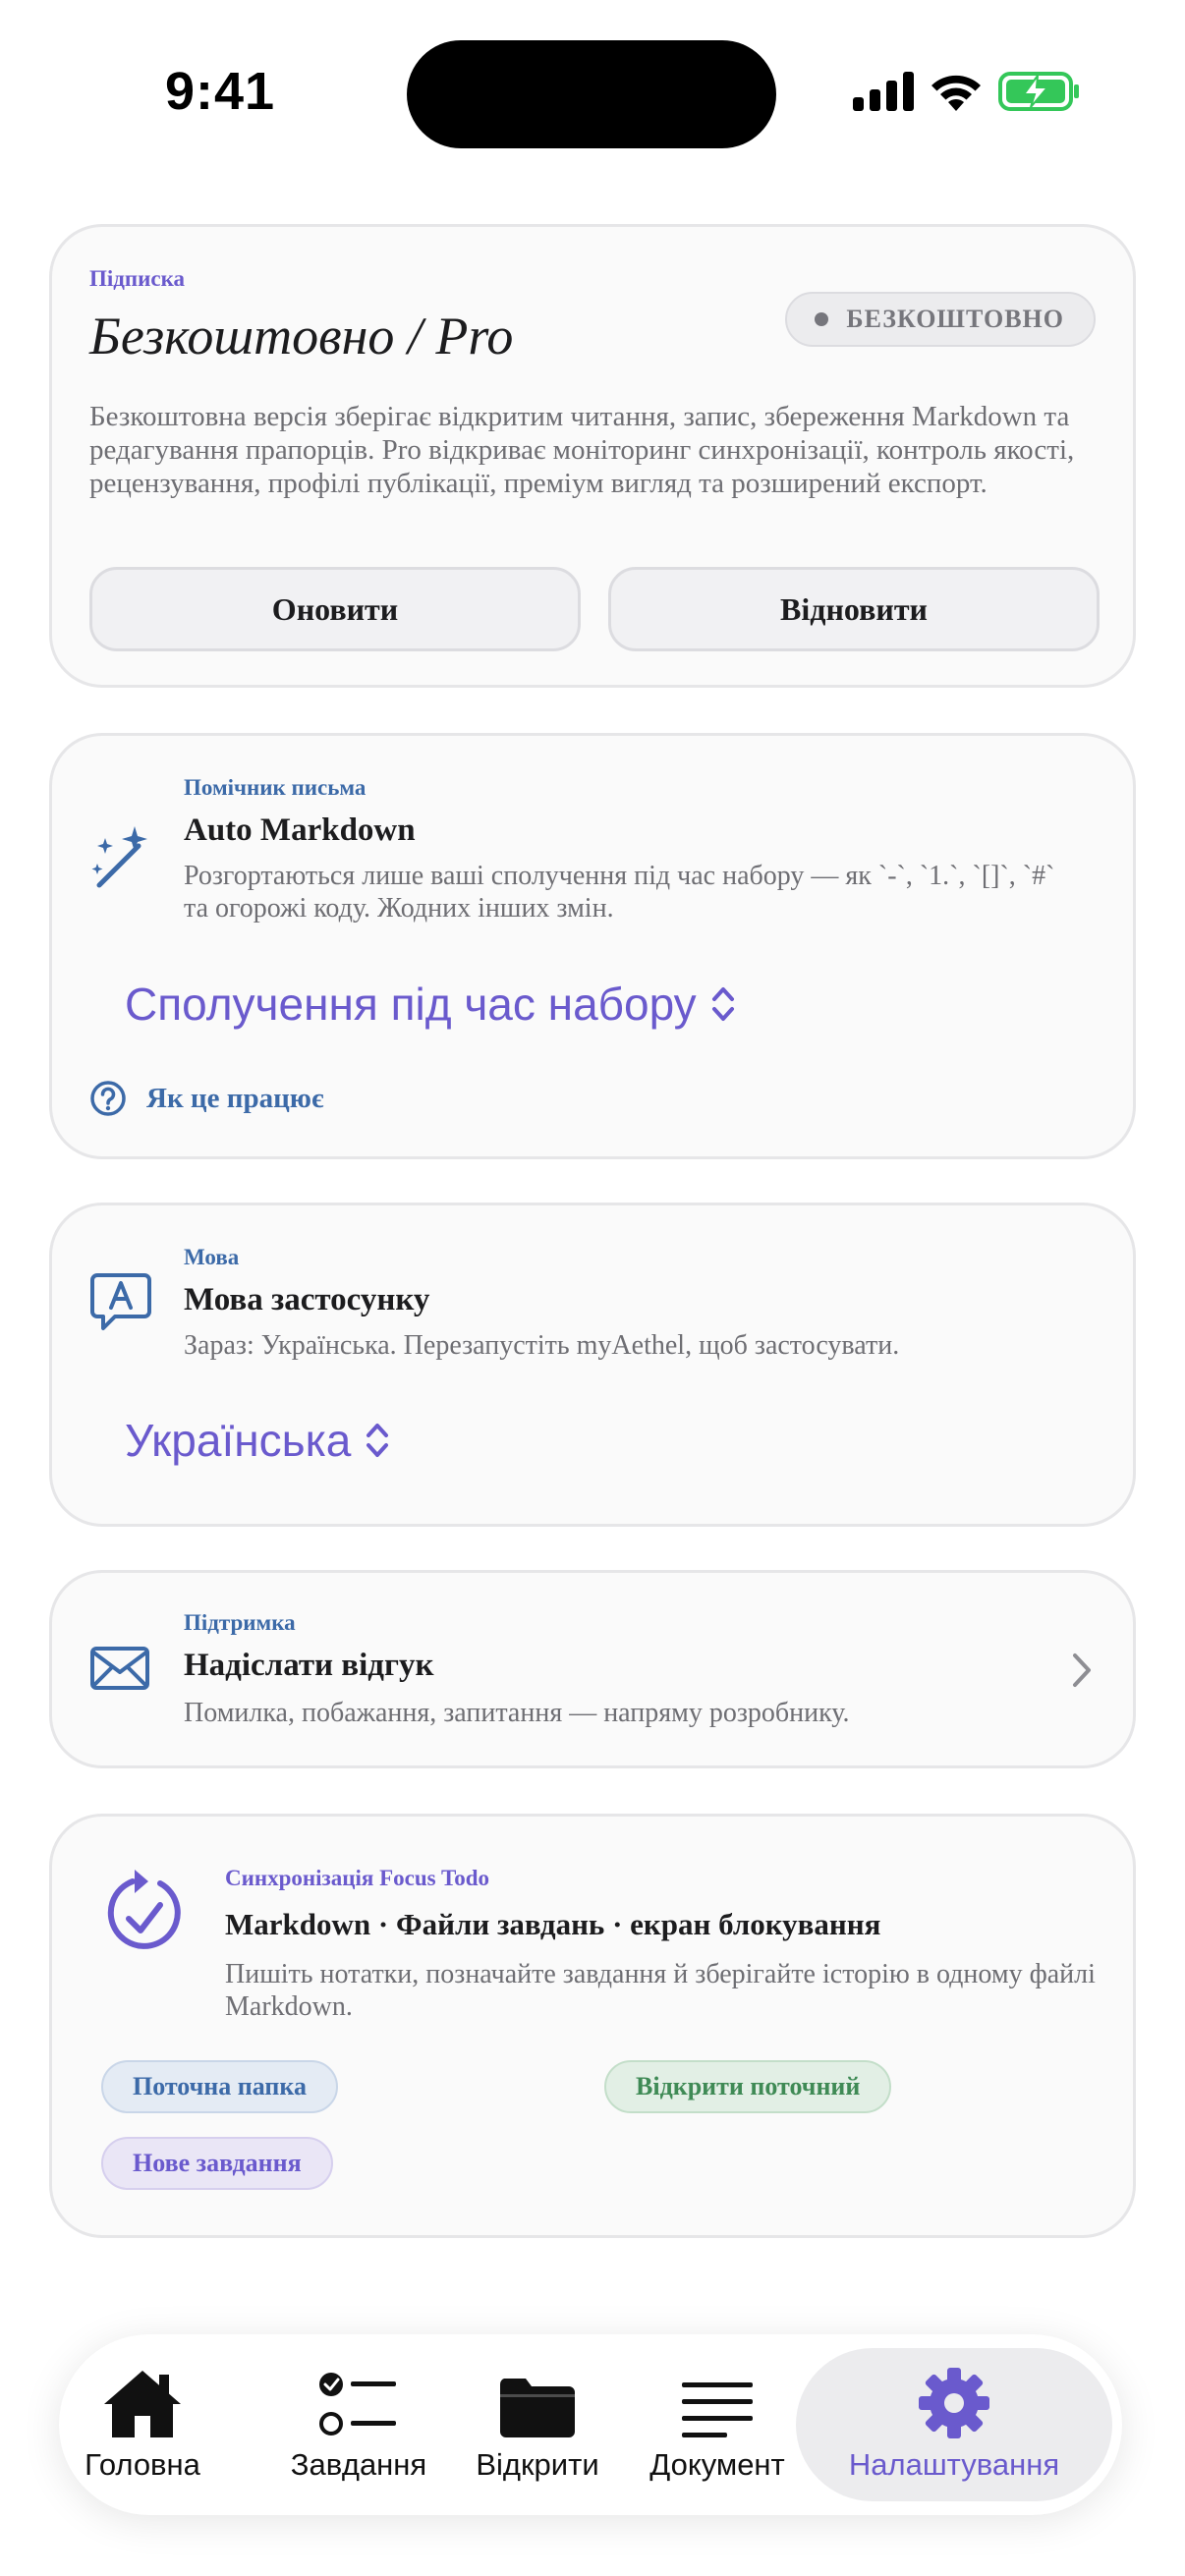  I want to click on tab-settings: Налаштування, so click(954, 2424).